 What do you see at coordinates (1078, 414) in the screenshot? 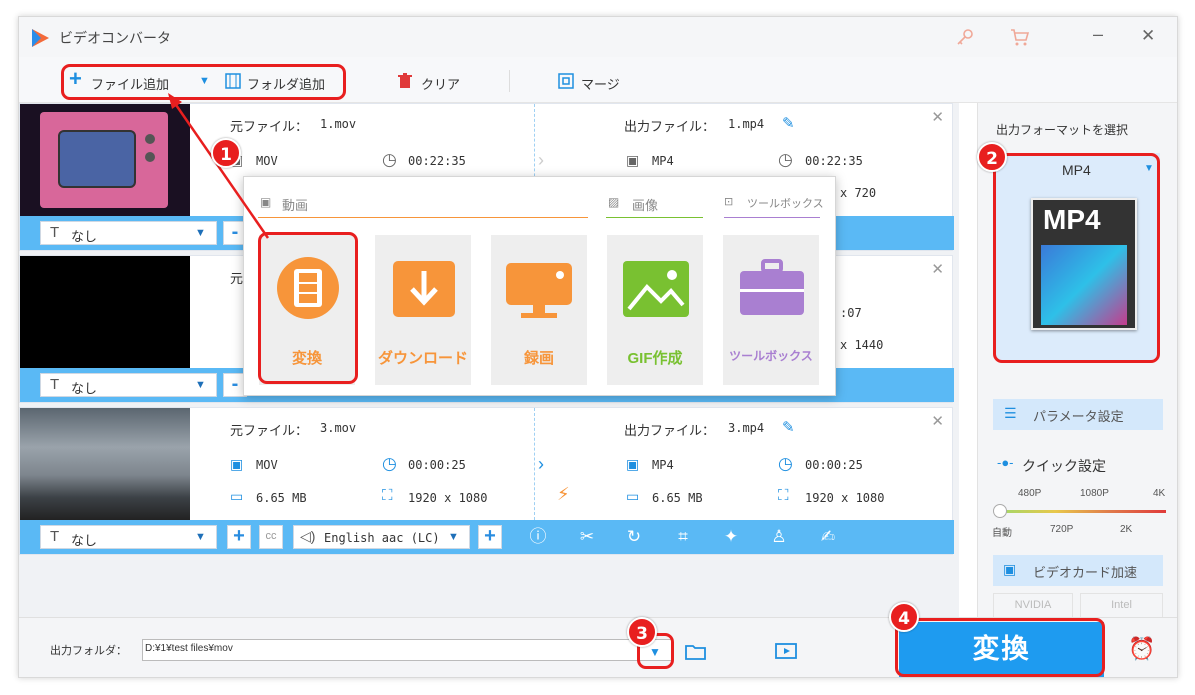
I see `parameter-settings-button: ☰ パラメータ設定` at bounding box center [1078, 414].